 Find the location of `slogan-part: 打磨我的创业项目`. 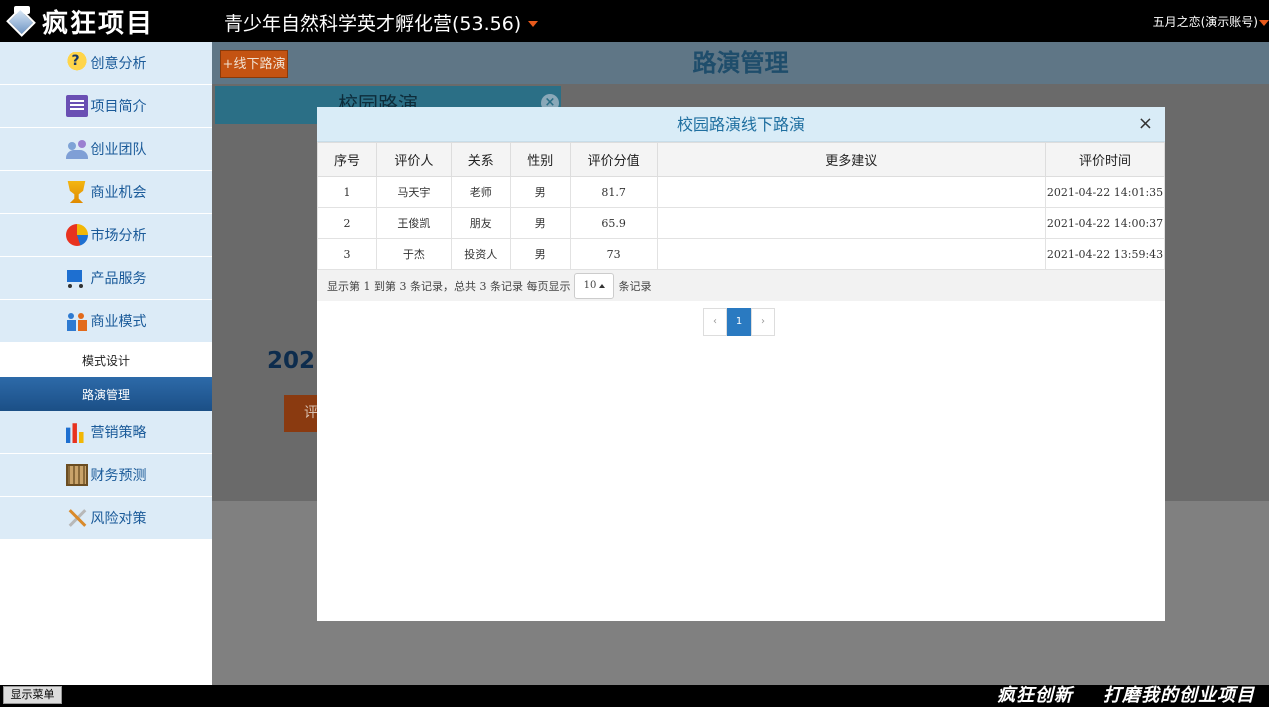

slogan-part: 打磨我的创业项目 is located at coordinates (1179, 695).